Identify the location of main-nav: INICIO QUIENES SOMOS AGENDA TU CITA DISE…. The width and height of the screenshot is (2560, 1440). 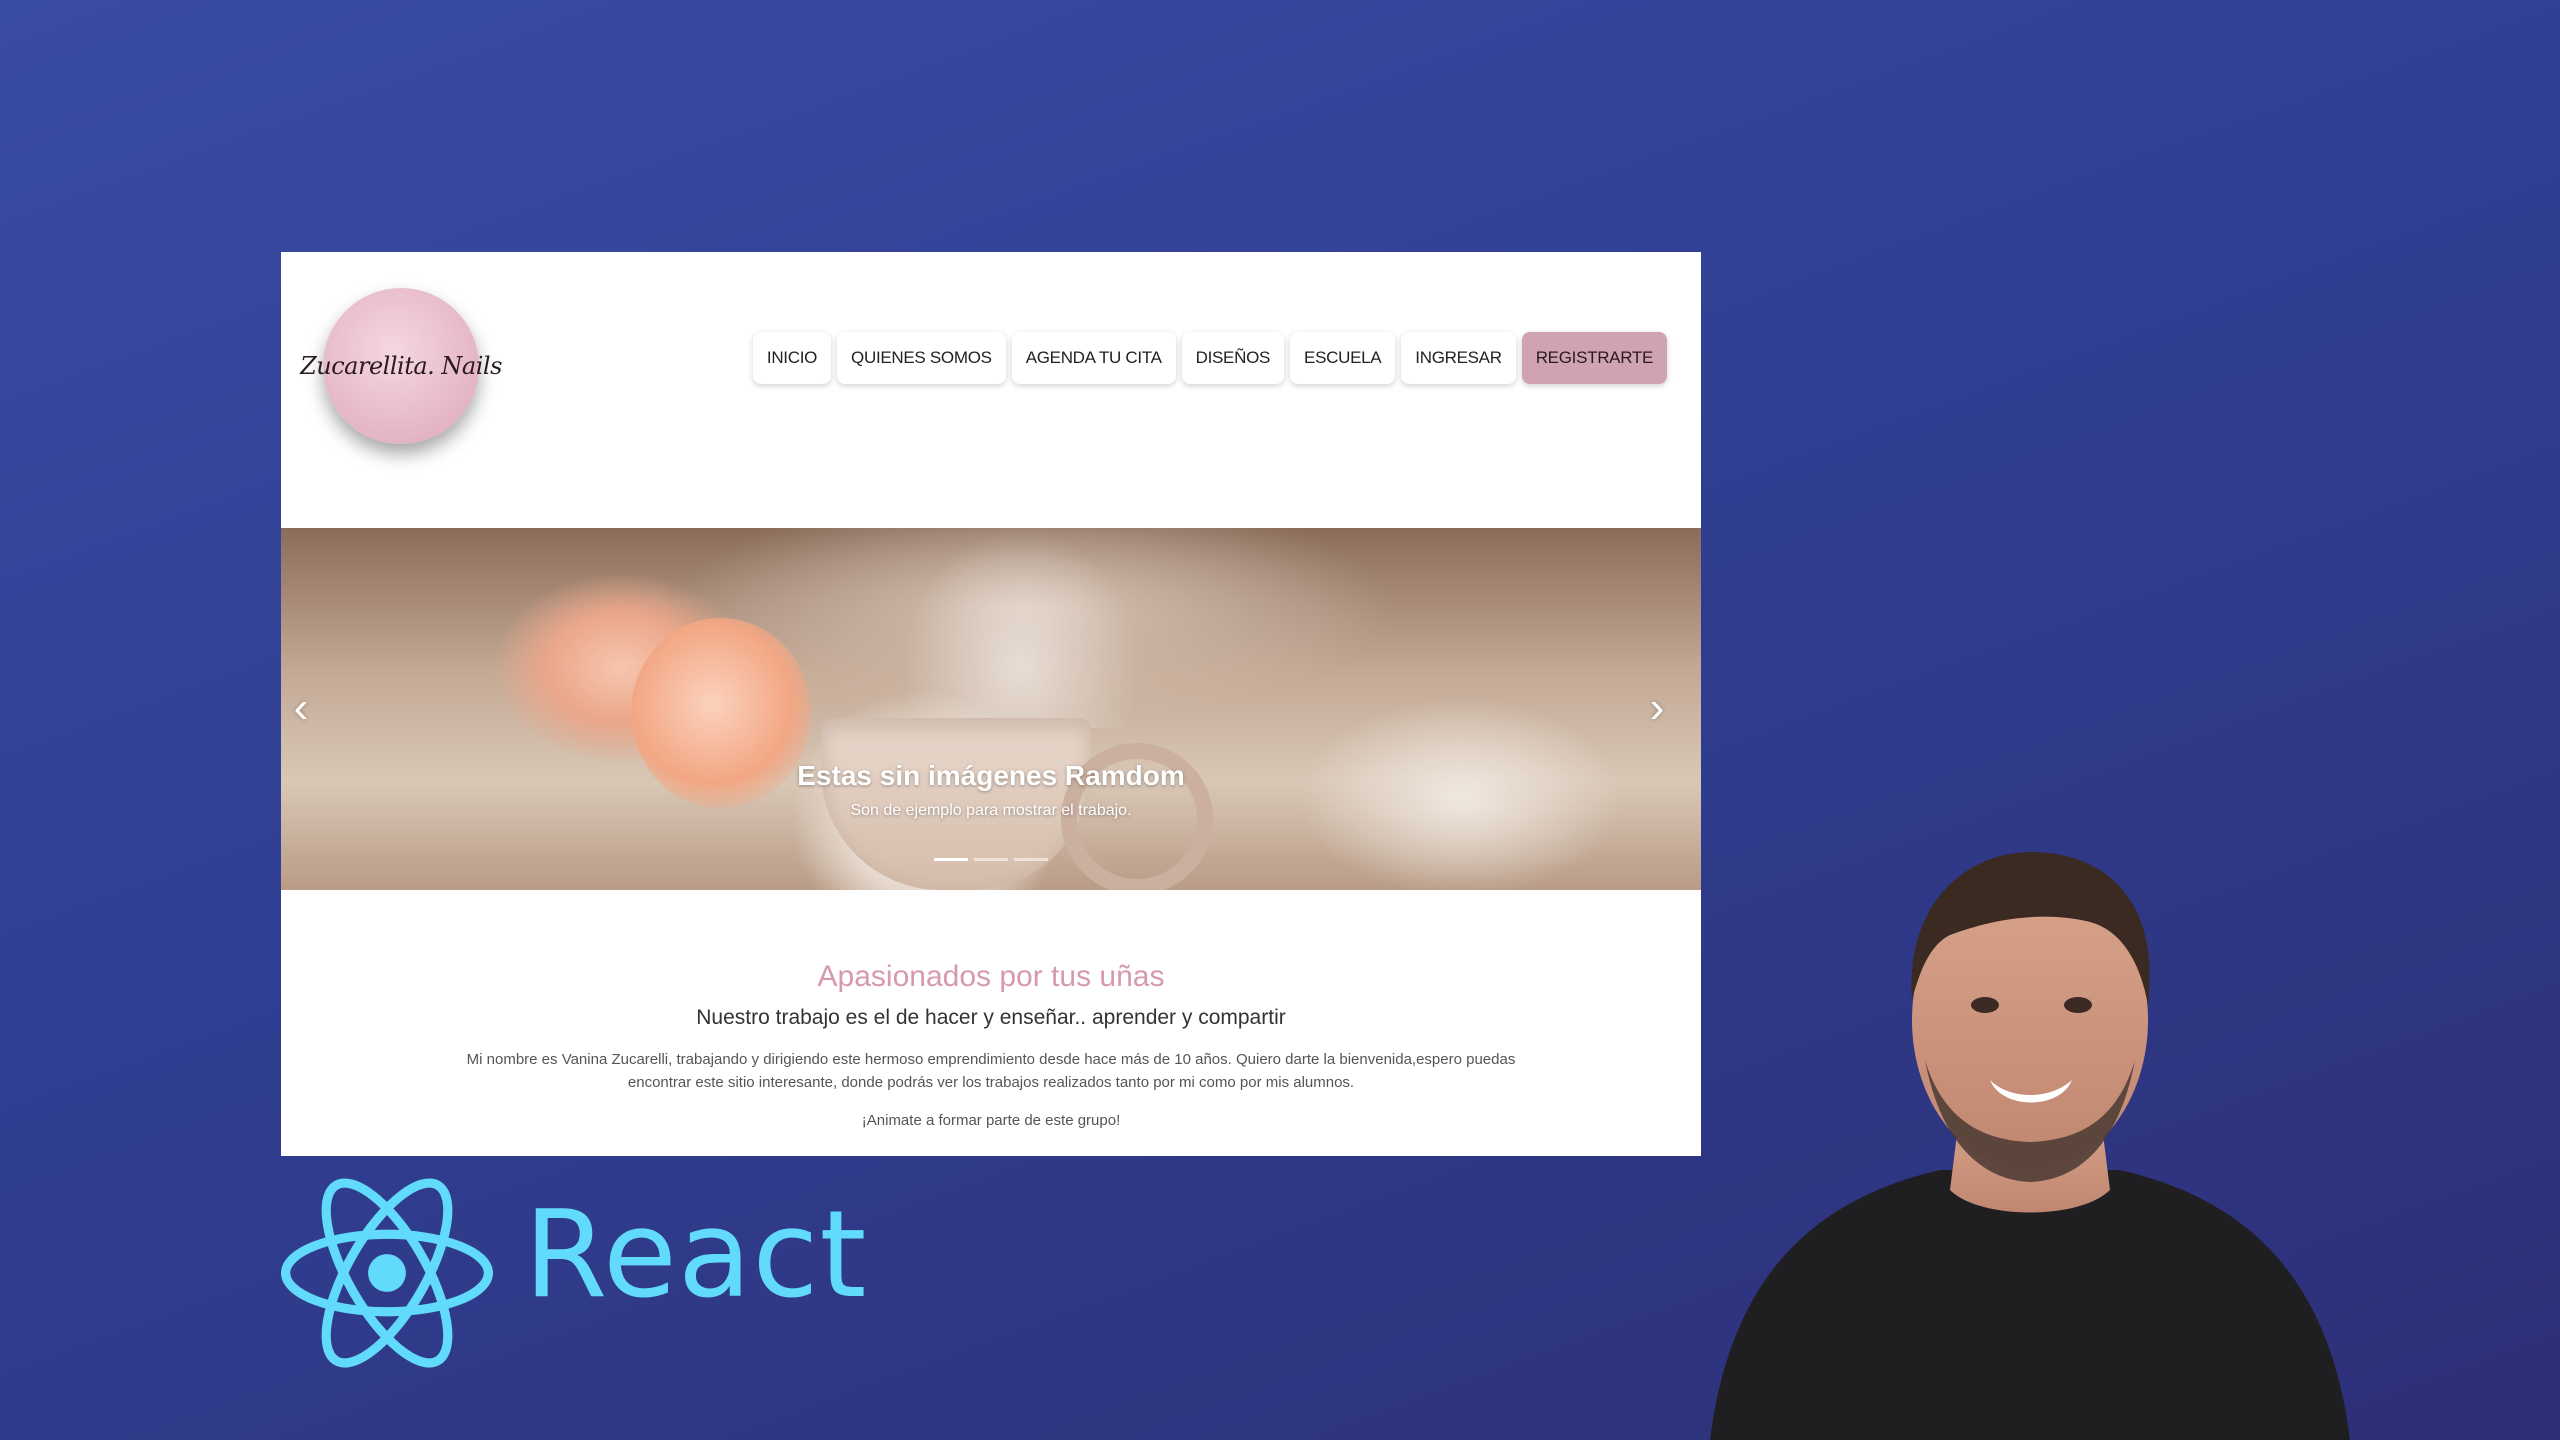
(1209, 358).